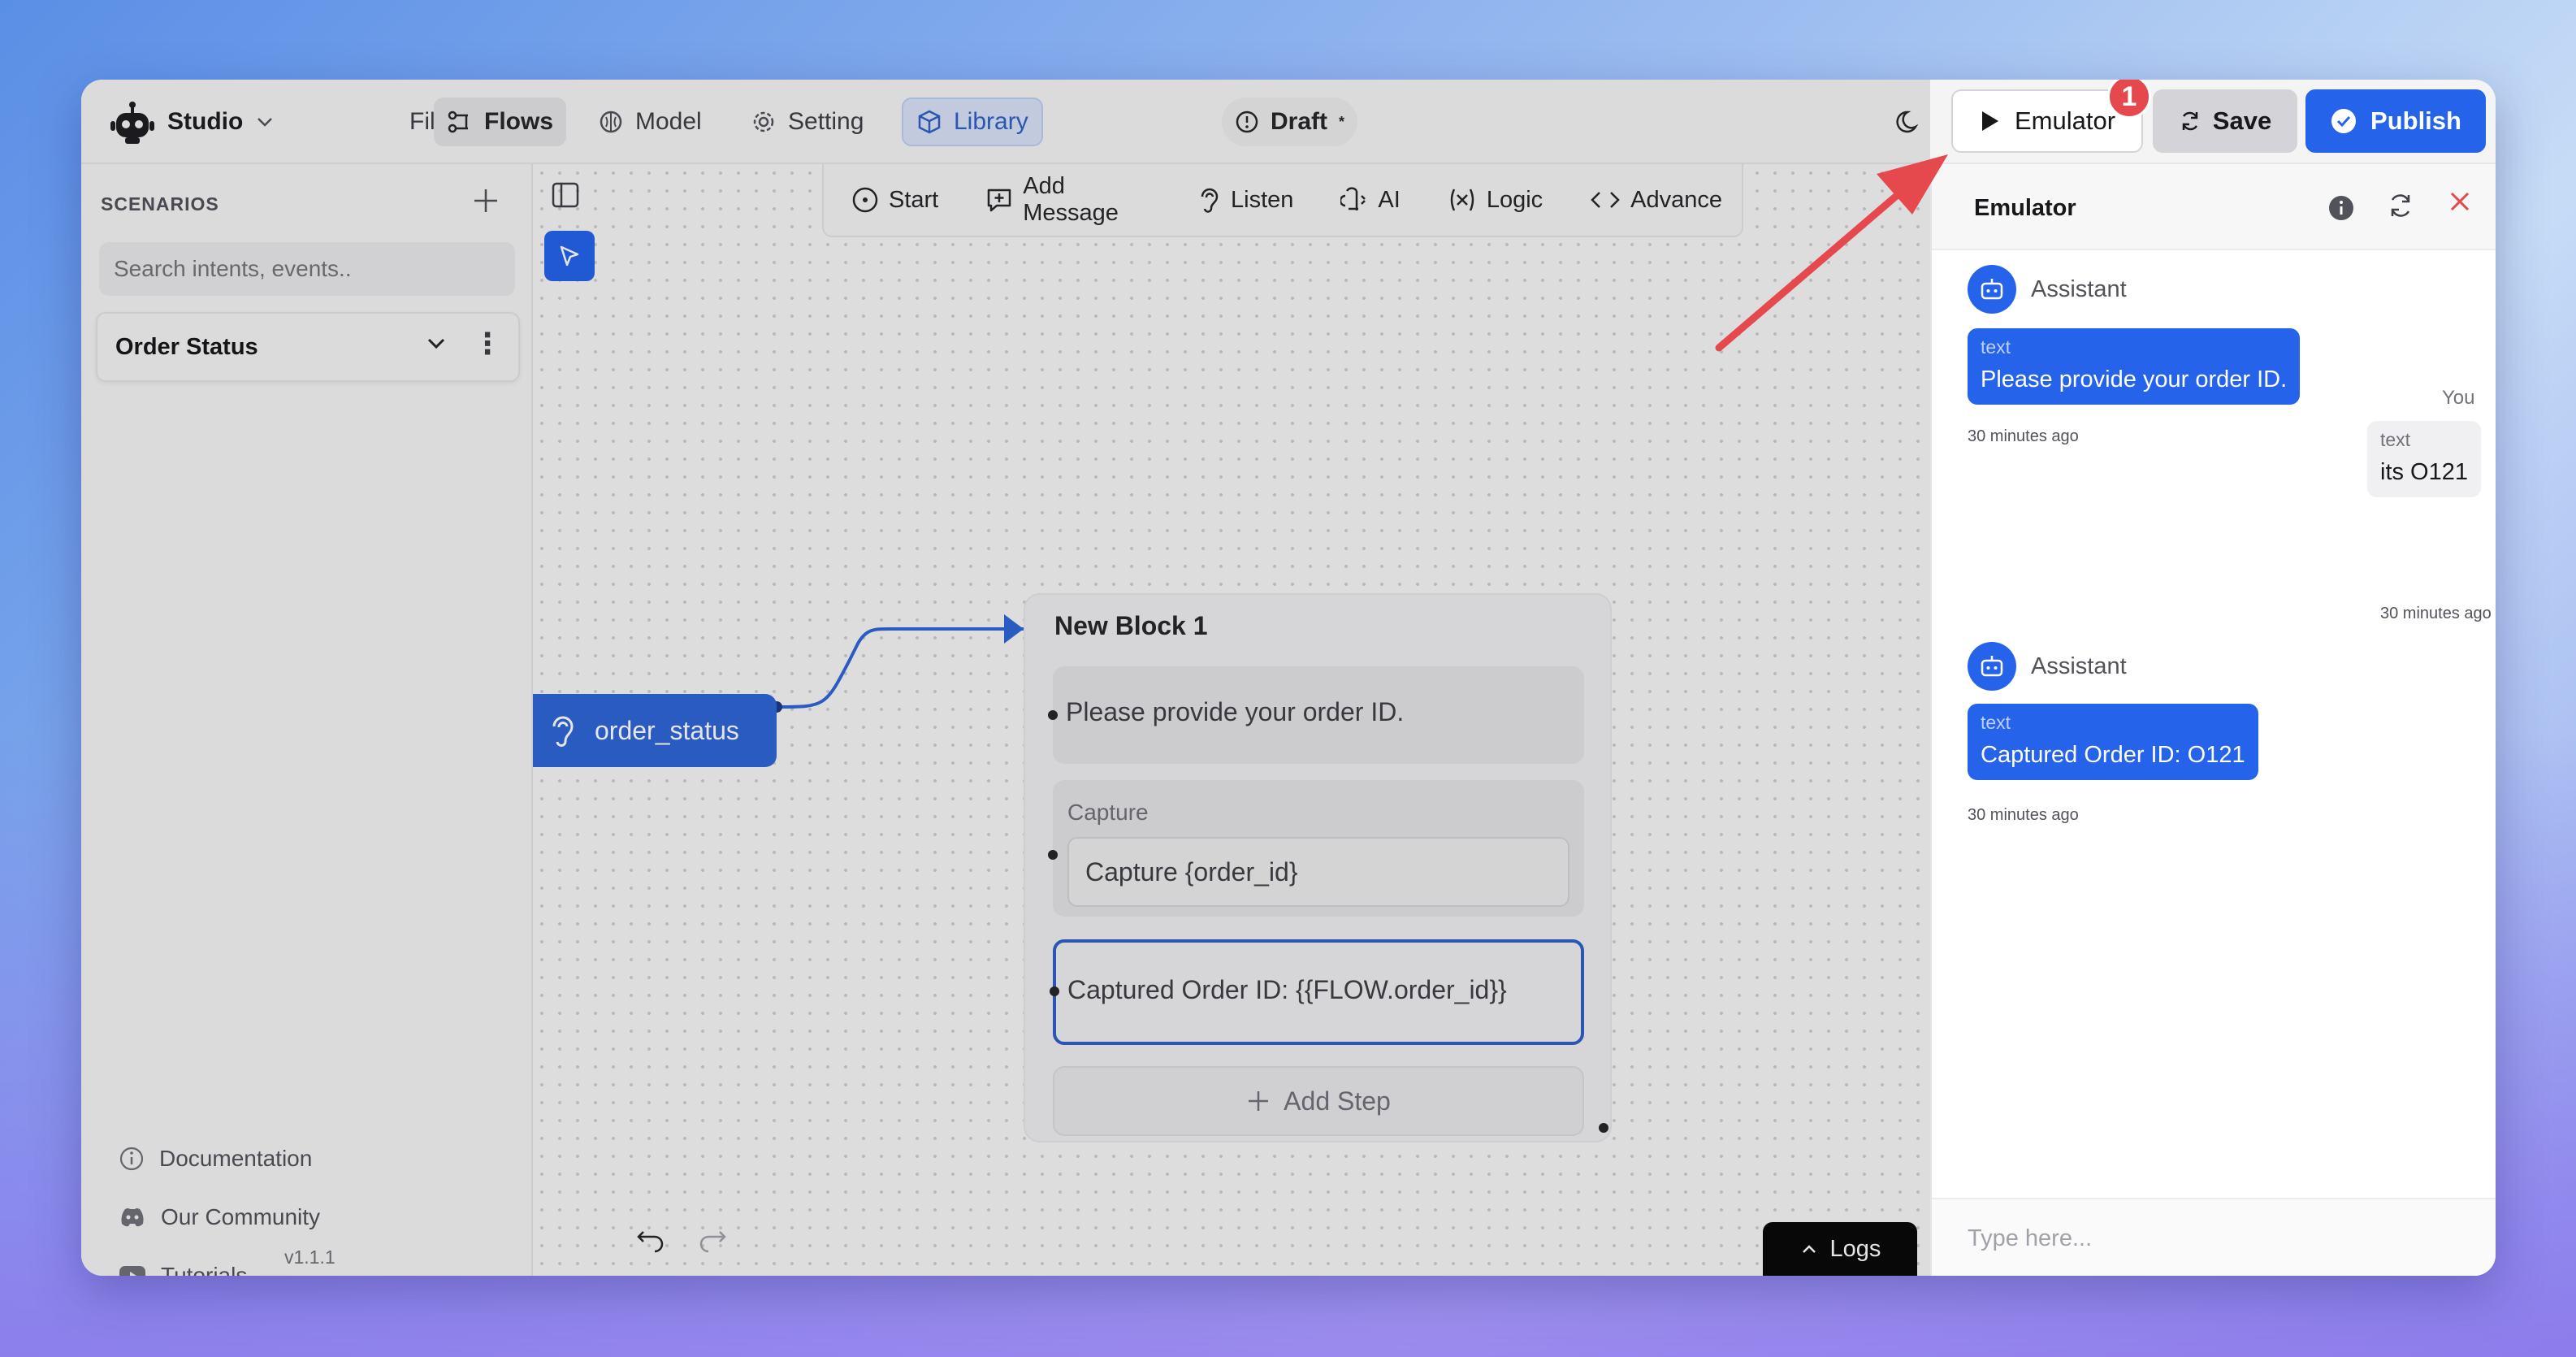 Image resolution: width=2576 pixels, height=1357 pixels. Describe the element at coordinates (2065, 120) in the screenshot. I see `emulator-button-label: Emulator` at that location.